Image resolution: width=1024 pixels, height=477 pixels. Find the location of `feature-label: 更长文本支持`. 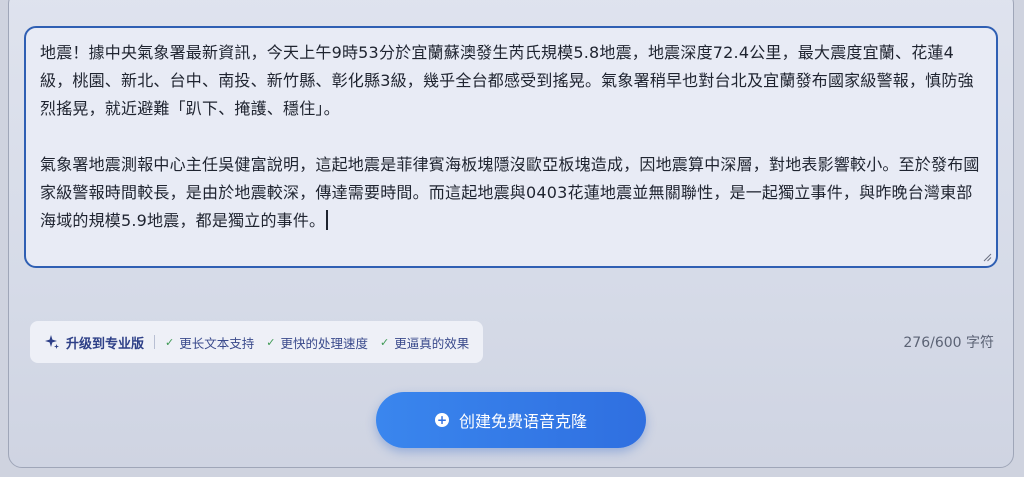

feature-label: 更长文本支持 is located at coordinates (217, 343).